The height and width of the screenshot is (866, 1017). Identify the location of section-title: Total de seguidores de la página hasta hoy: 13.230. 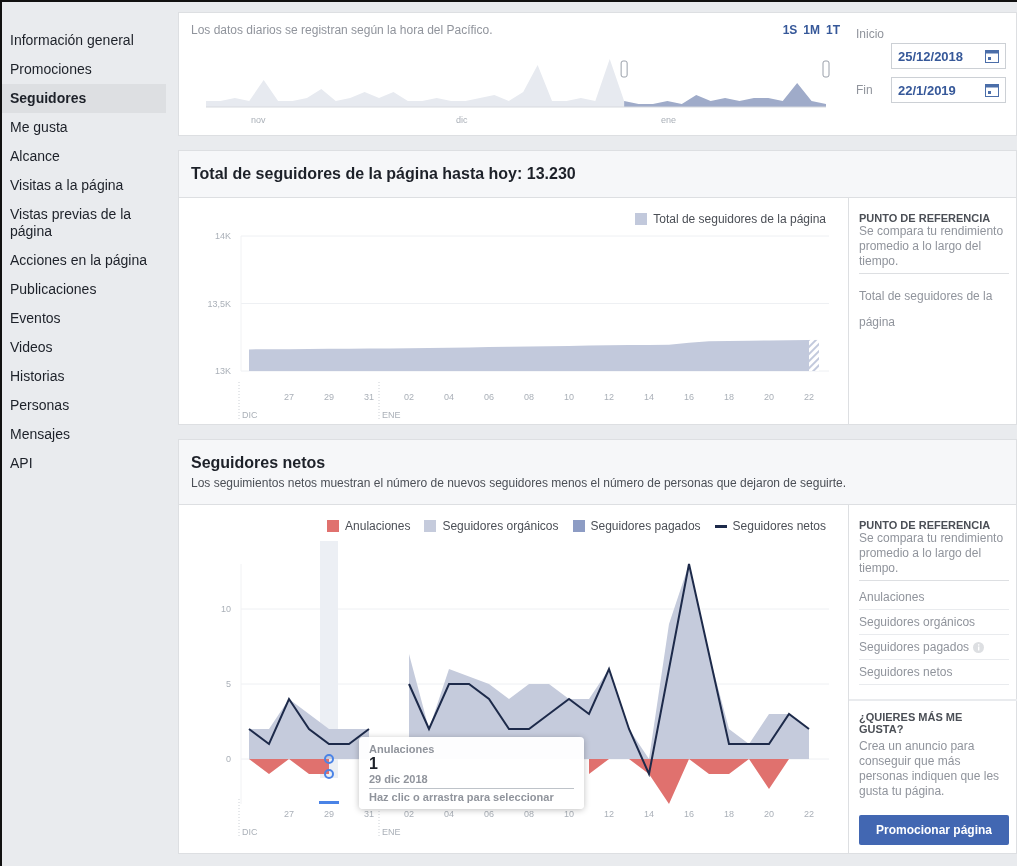
(384, 174).